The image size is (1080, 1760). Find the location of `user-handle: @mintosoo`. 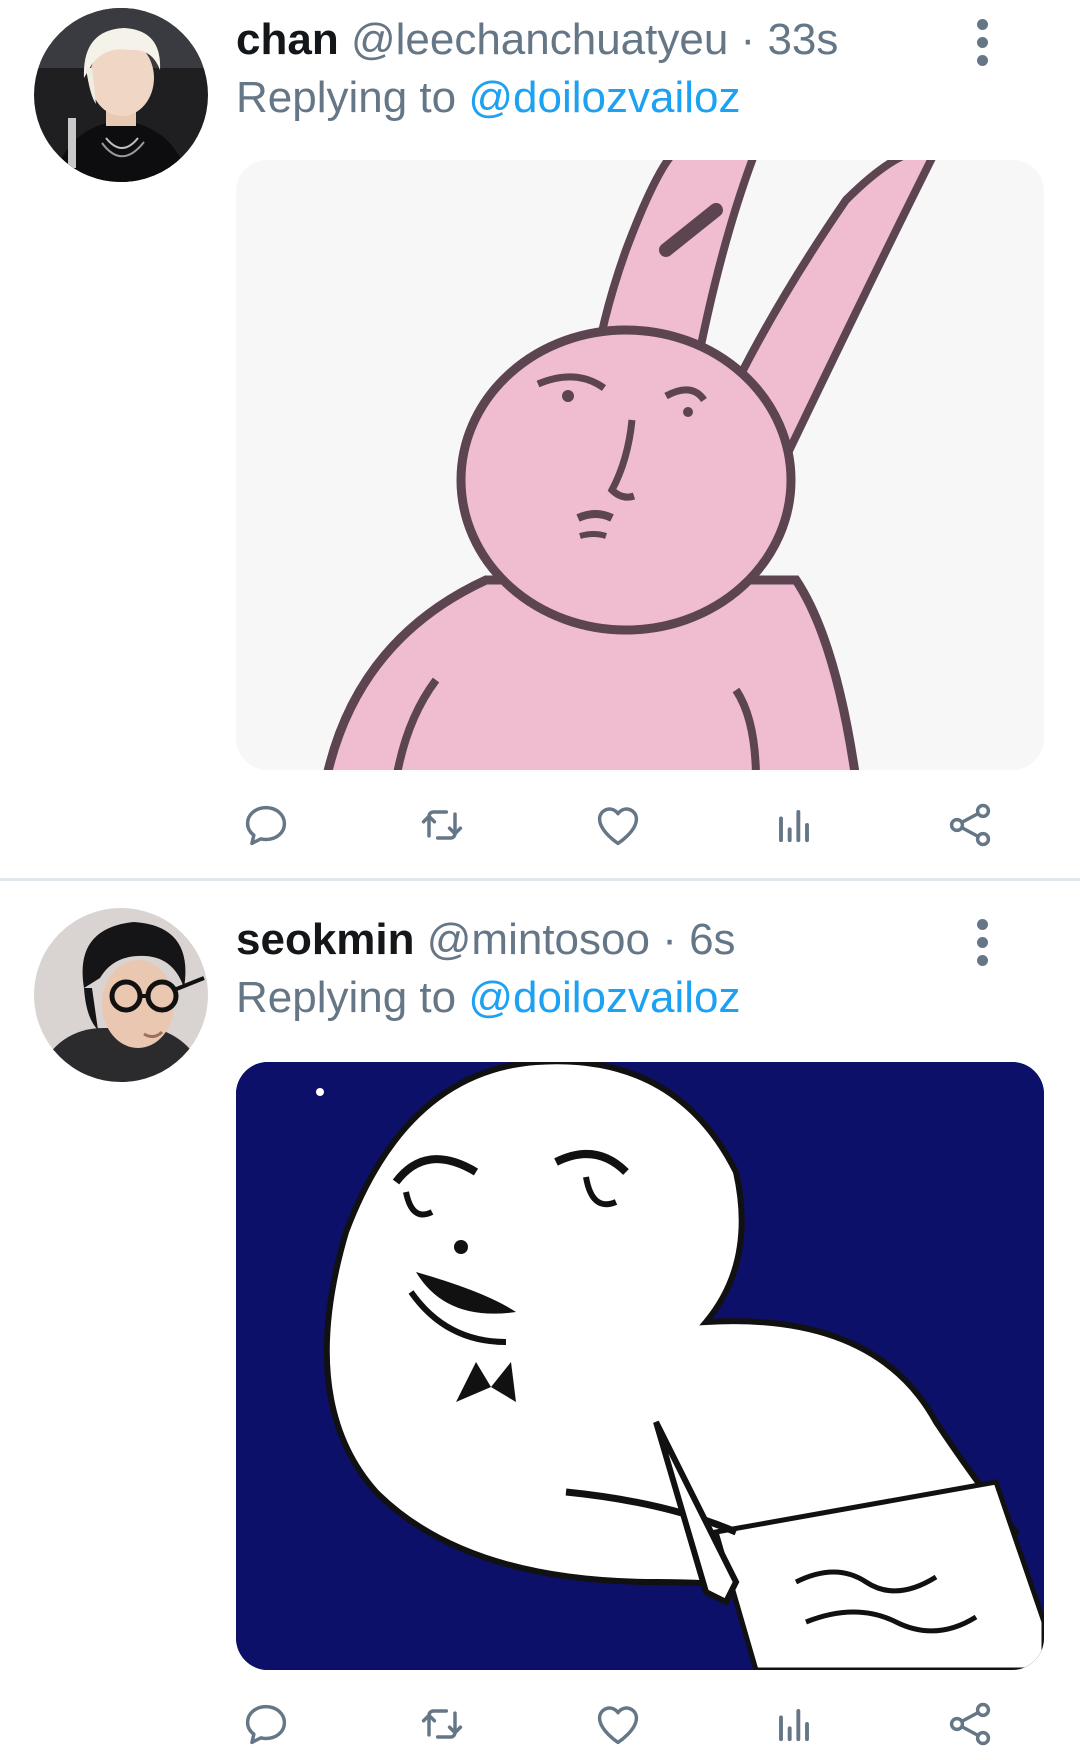

user-handle: @mintosoo is located at coordinates (538, 939).